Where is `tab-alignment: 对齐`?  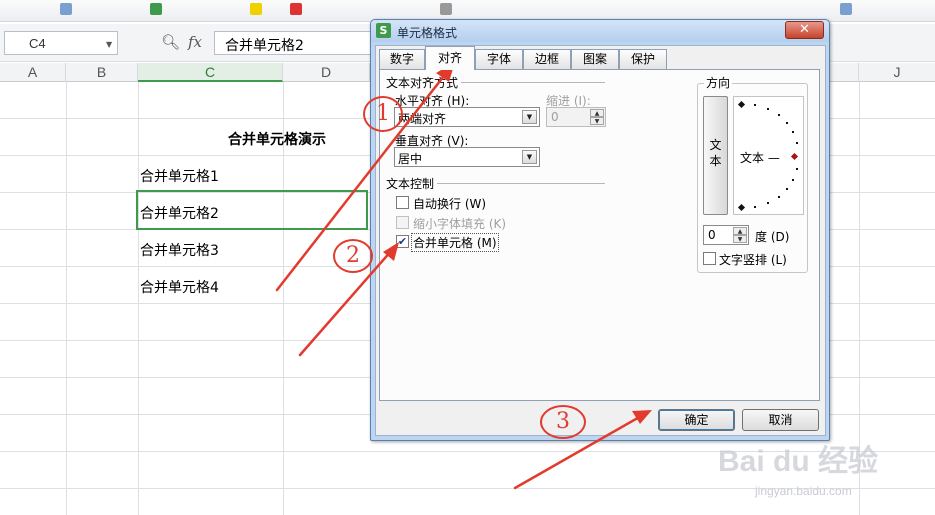
tab-alignment: 对齐 is located at coordinates (450, 58).